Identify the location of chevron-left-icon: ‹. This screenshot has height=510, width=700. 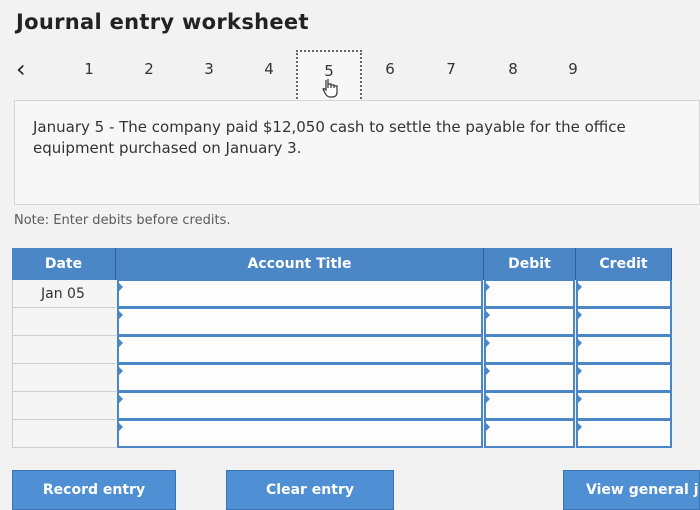
(21, 69).